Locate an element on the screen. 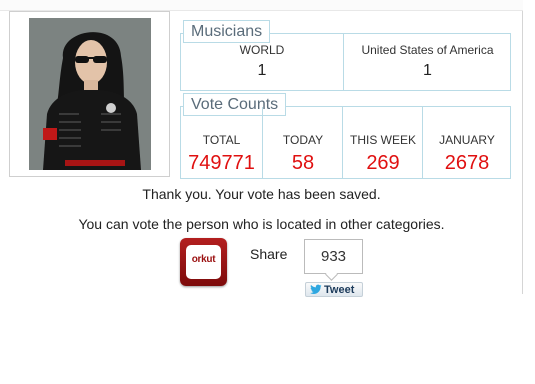 The height and width of the screenshot is (384, 535). tweet-count-bubble: 933 is located at coordinates (333, 256).